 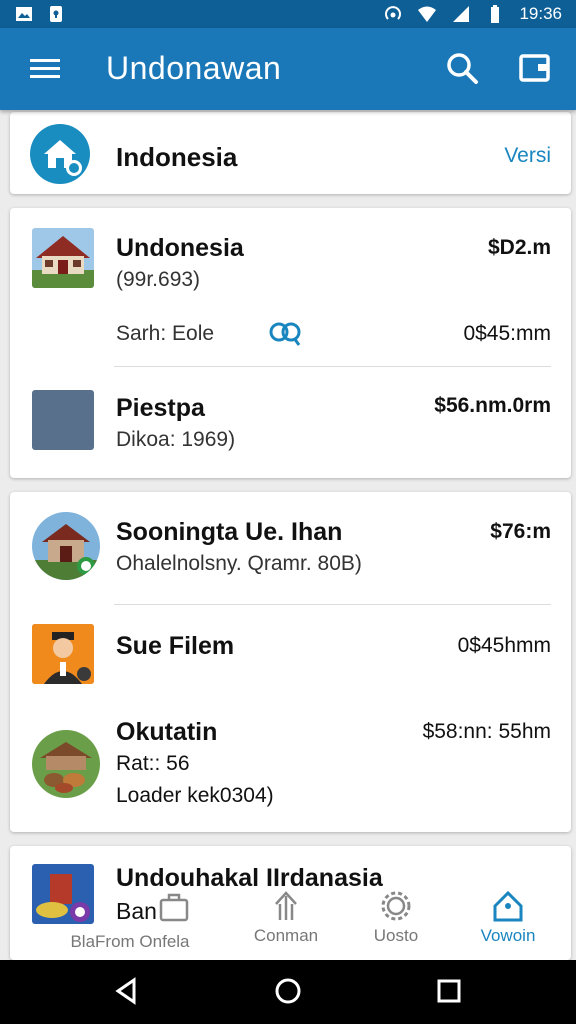 What do you see at coordinates (174, 907) in the screenshot?
I see `briefcase-icon` at bounding box center [174, 907].